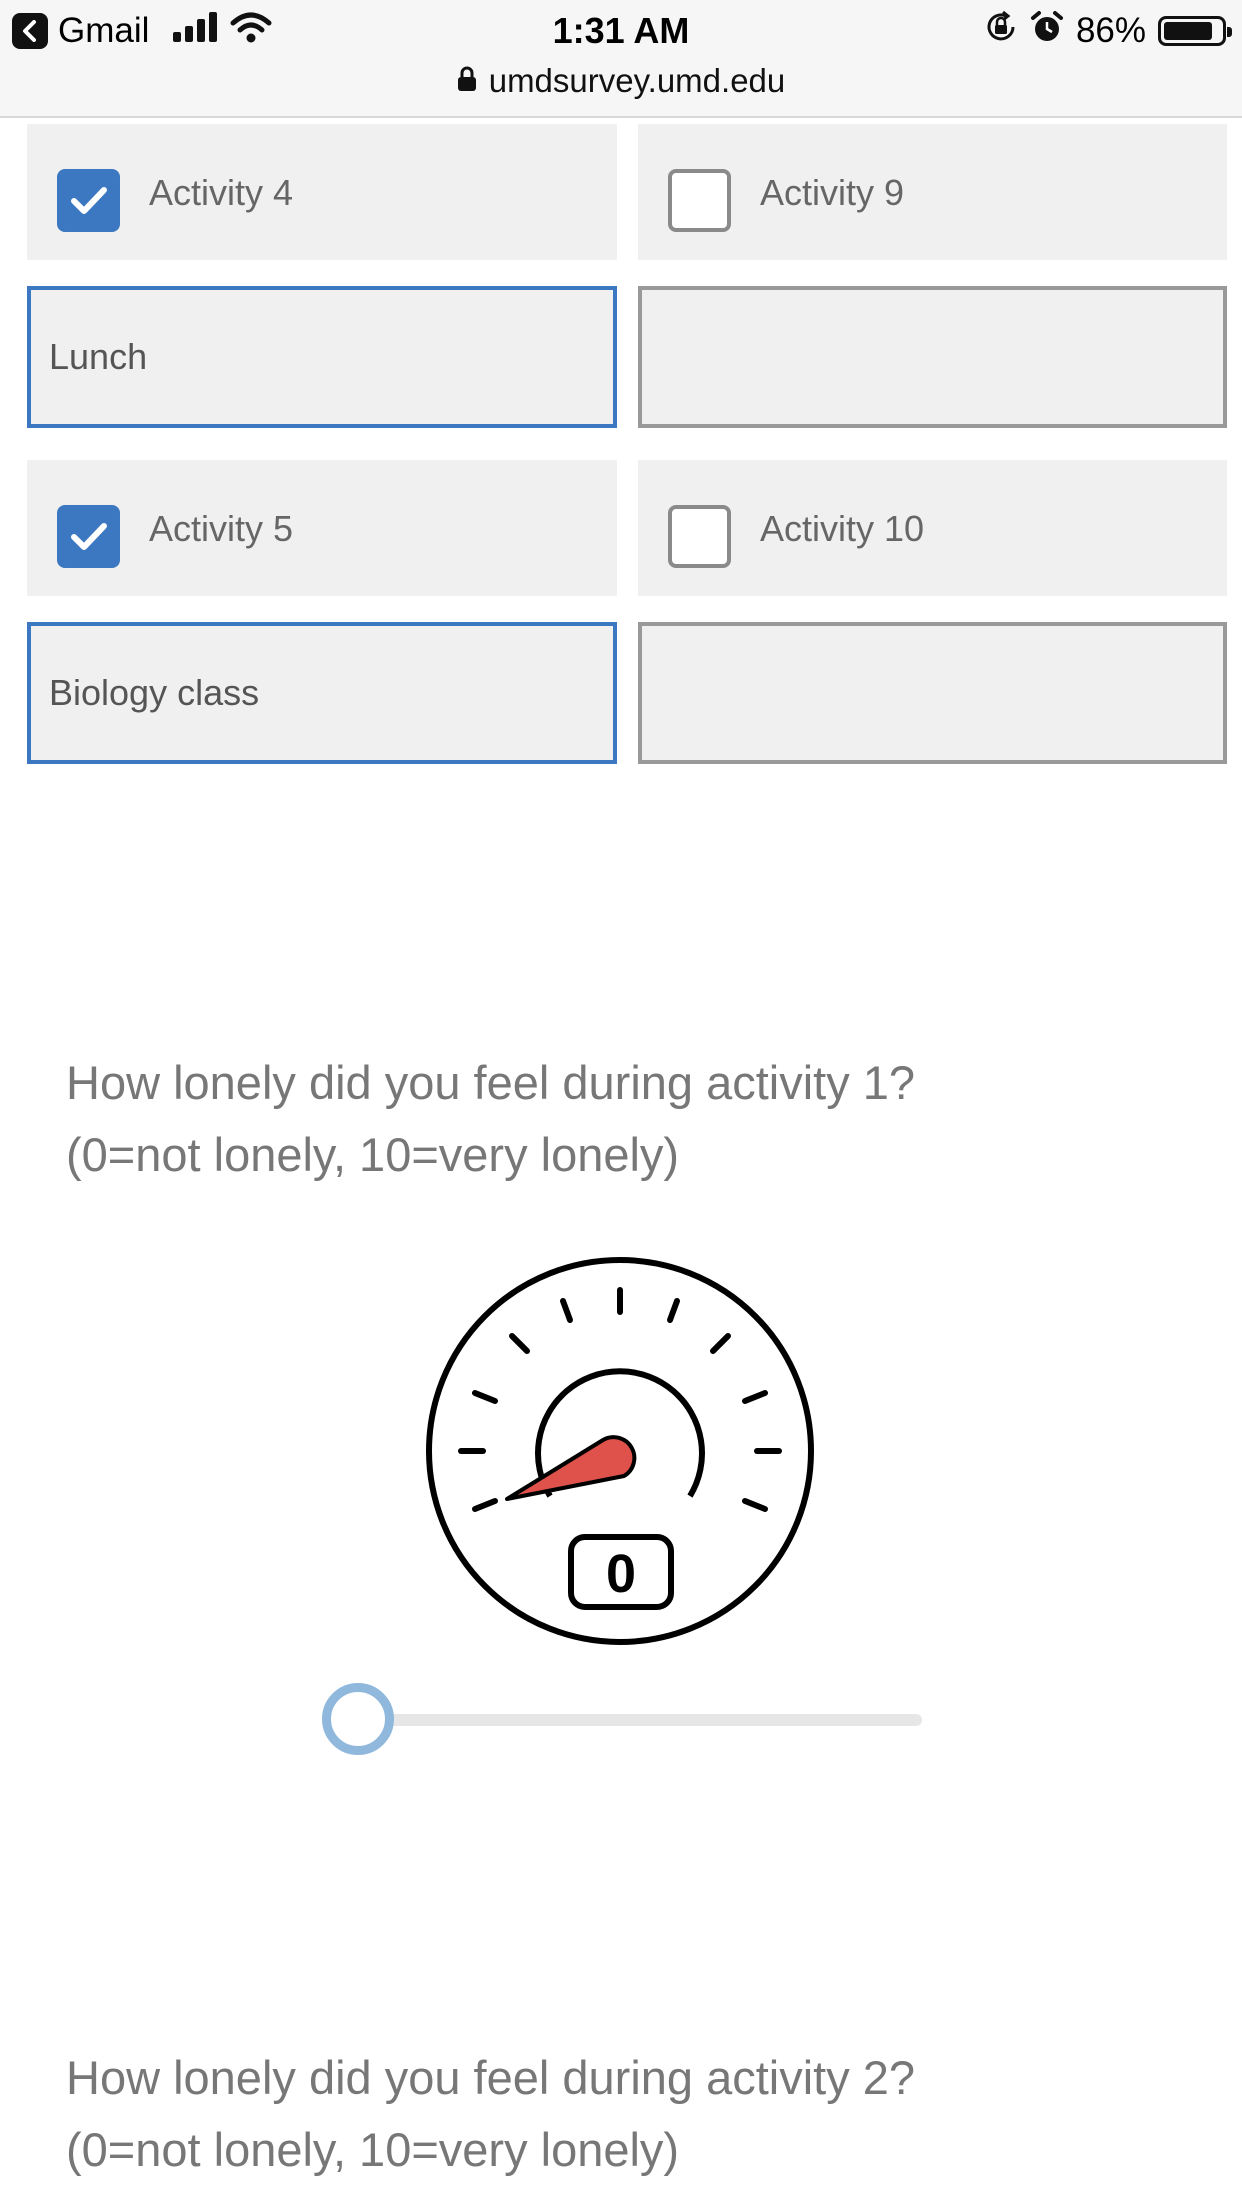  I want to click on activity-4-checkbox, so click(88, 200).